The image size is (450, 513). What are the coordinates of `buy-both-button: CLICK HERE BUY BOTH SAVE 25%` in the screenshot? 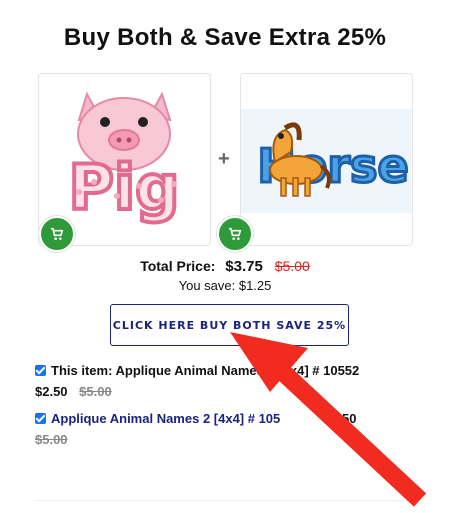 It's located at (229, 325).